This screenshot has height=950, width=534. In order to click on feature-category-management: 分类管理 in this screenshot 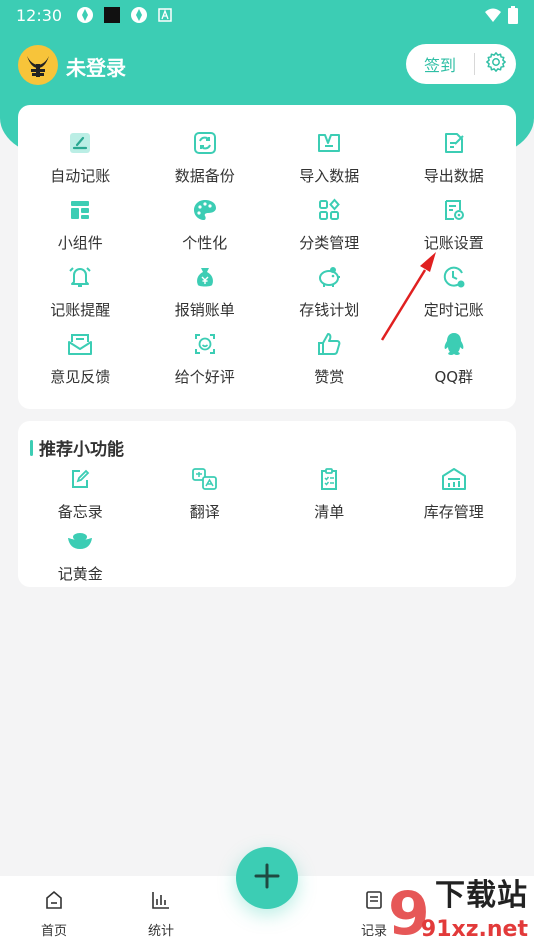, I will do `click(329, 229)`.